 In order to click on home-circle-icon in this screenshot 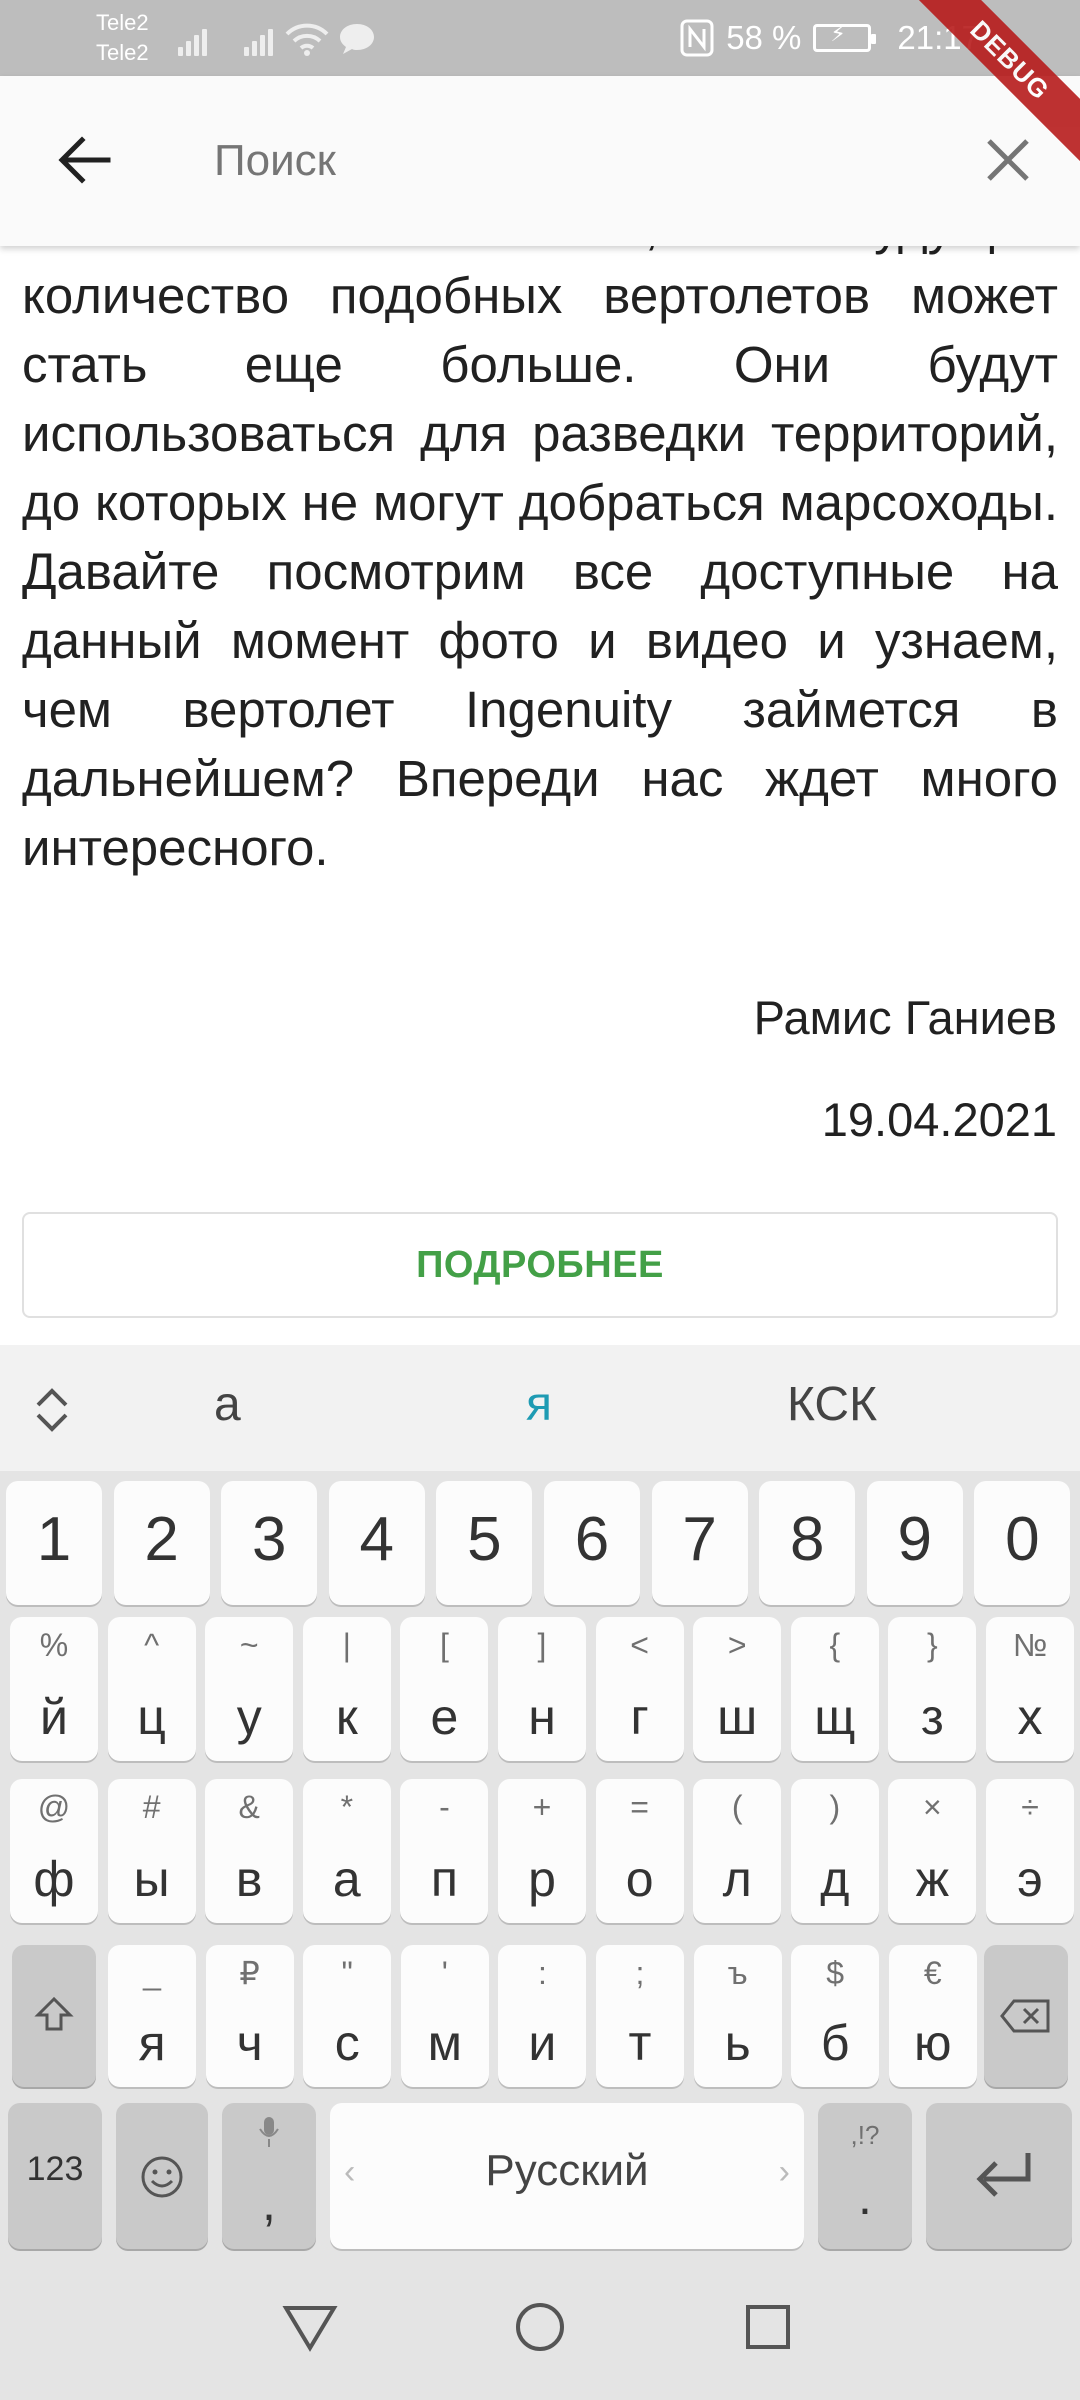, I will do `click(540, 2327)`.